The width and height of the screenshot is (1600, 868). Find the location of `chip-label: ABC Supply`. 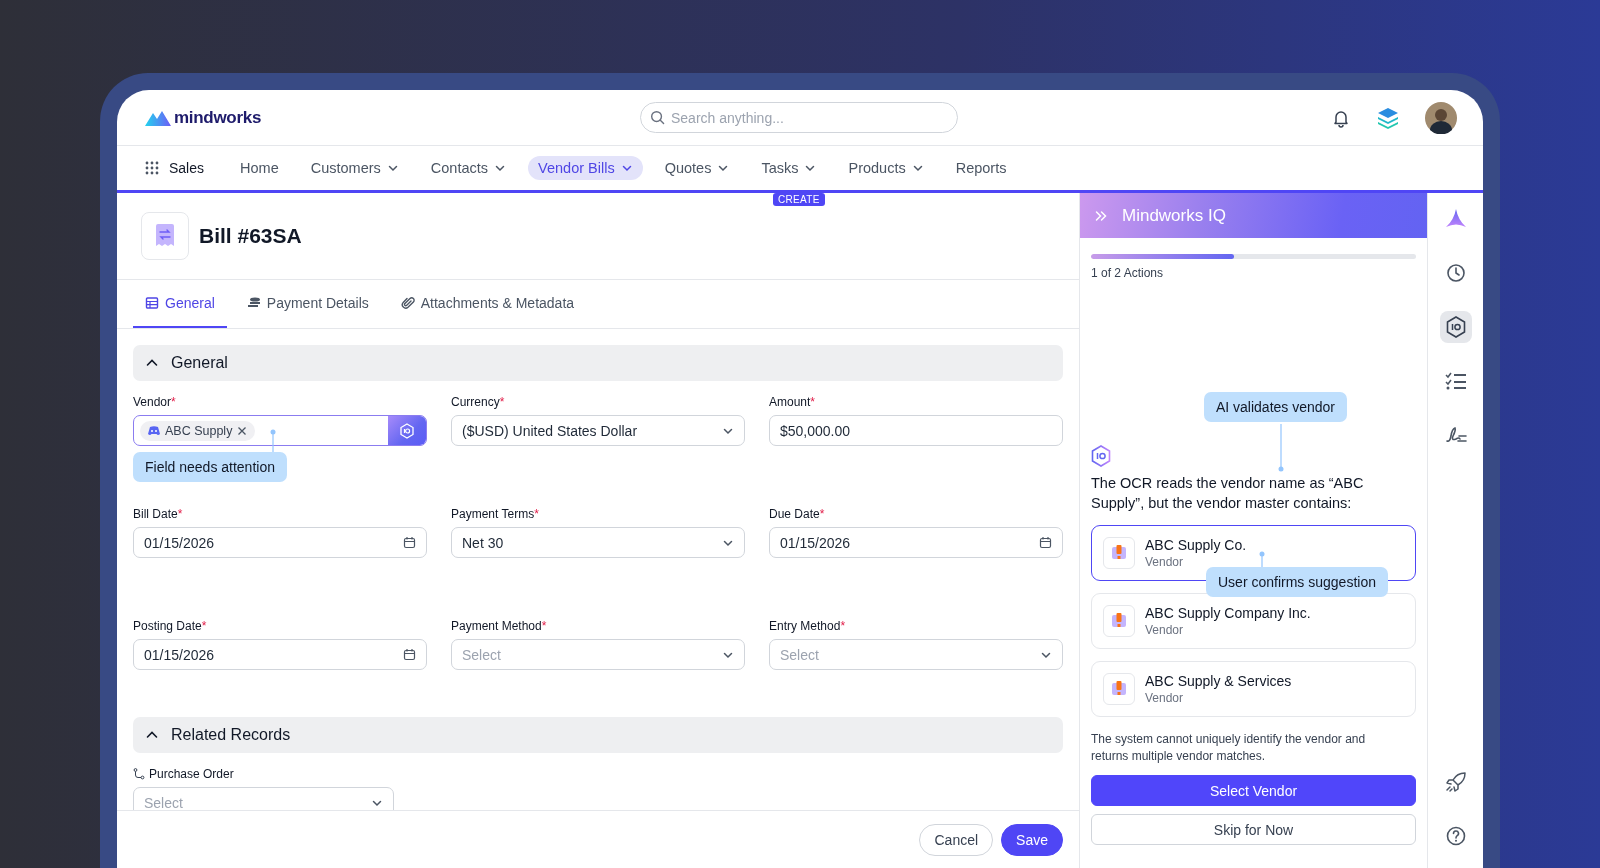

chip-label: ABC Supply is located at coordinates (199, 430).